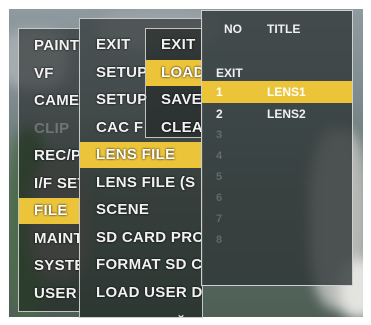  What do you see at coordinates (49, 156) in the screenshot?
I see `menu-level1-item: REC/PB` at bounding box center [49, 156].